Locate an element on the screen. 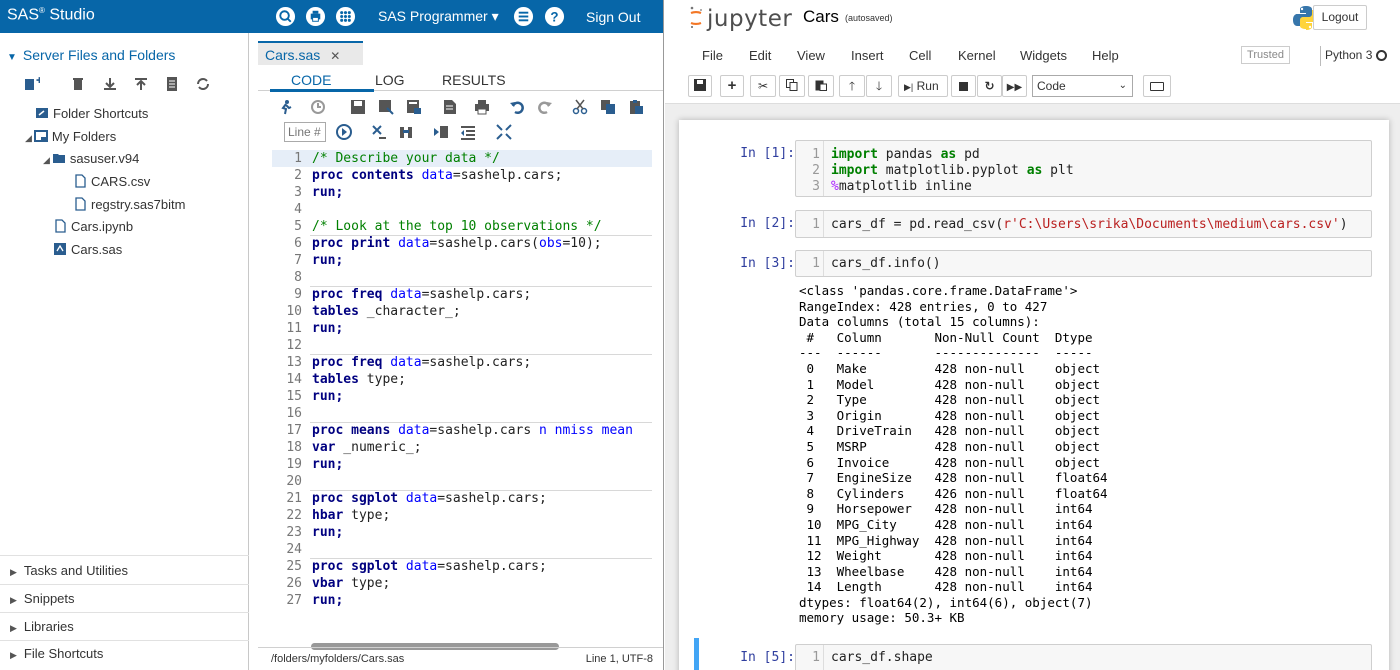 The height and width of the screenshot is (670, 1400). code-line: 3run; is located at coordinates (462, 192).